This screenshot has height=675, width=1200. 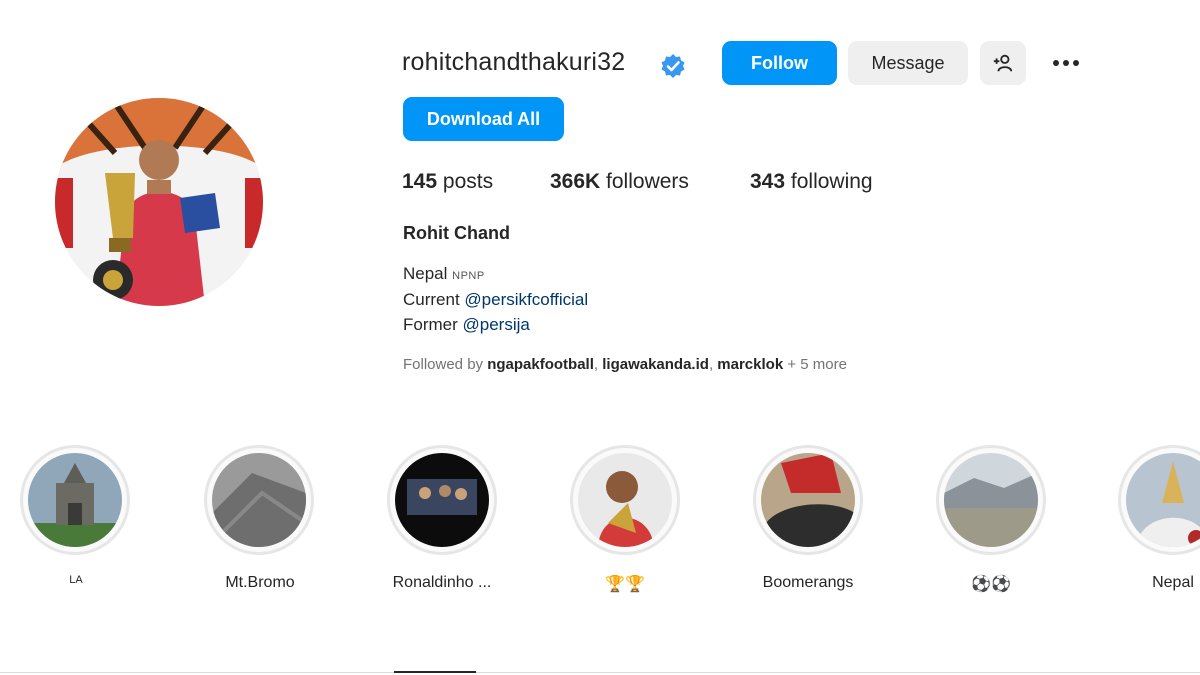 I want to click on highlight-label: LA, so click(x=76, y=580).